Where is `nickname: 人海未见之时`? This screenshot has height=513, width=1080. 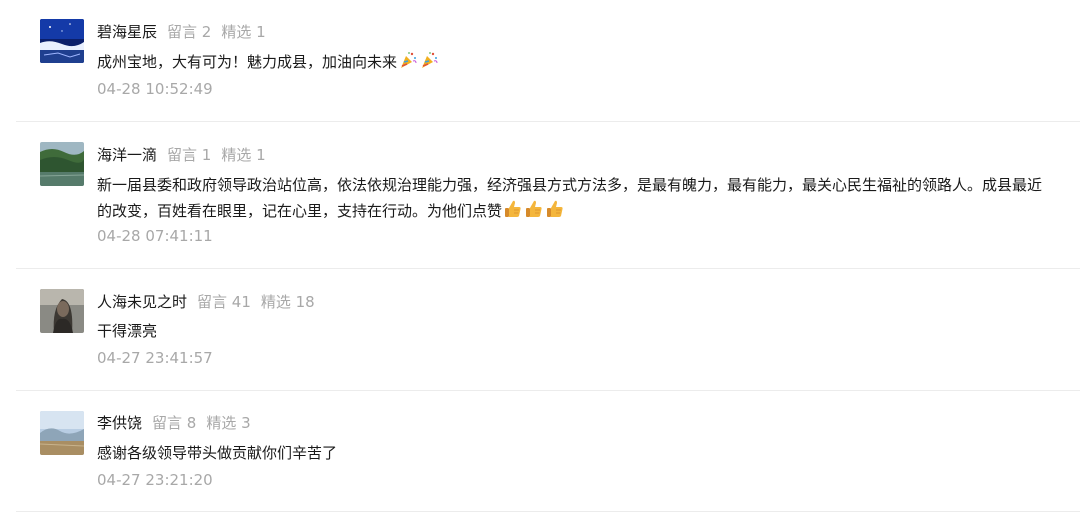 nickname: 人海未见之时 is located at coordinates (142, 302).